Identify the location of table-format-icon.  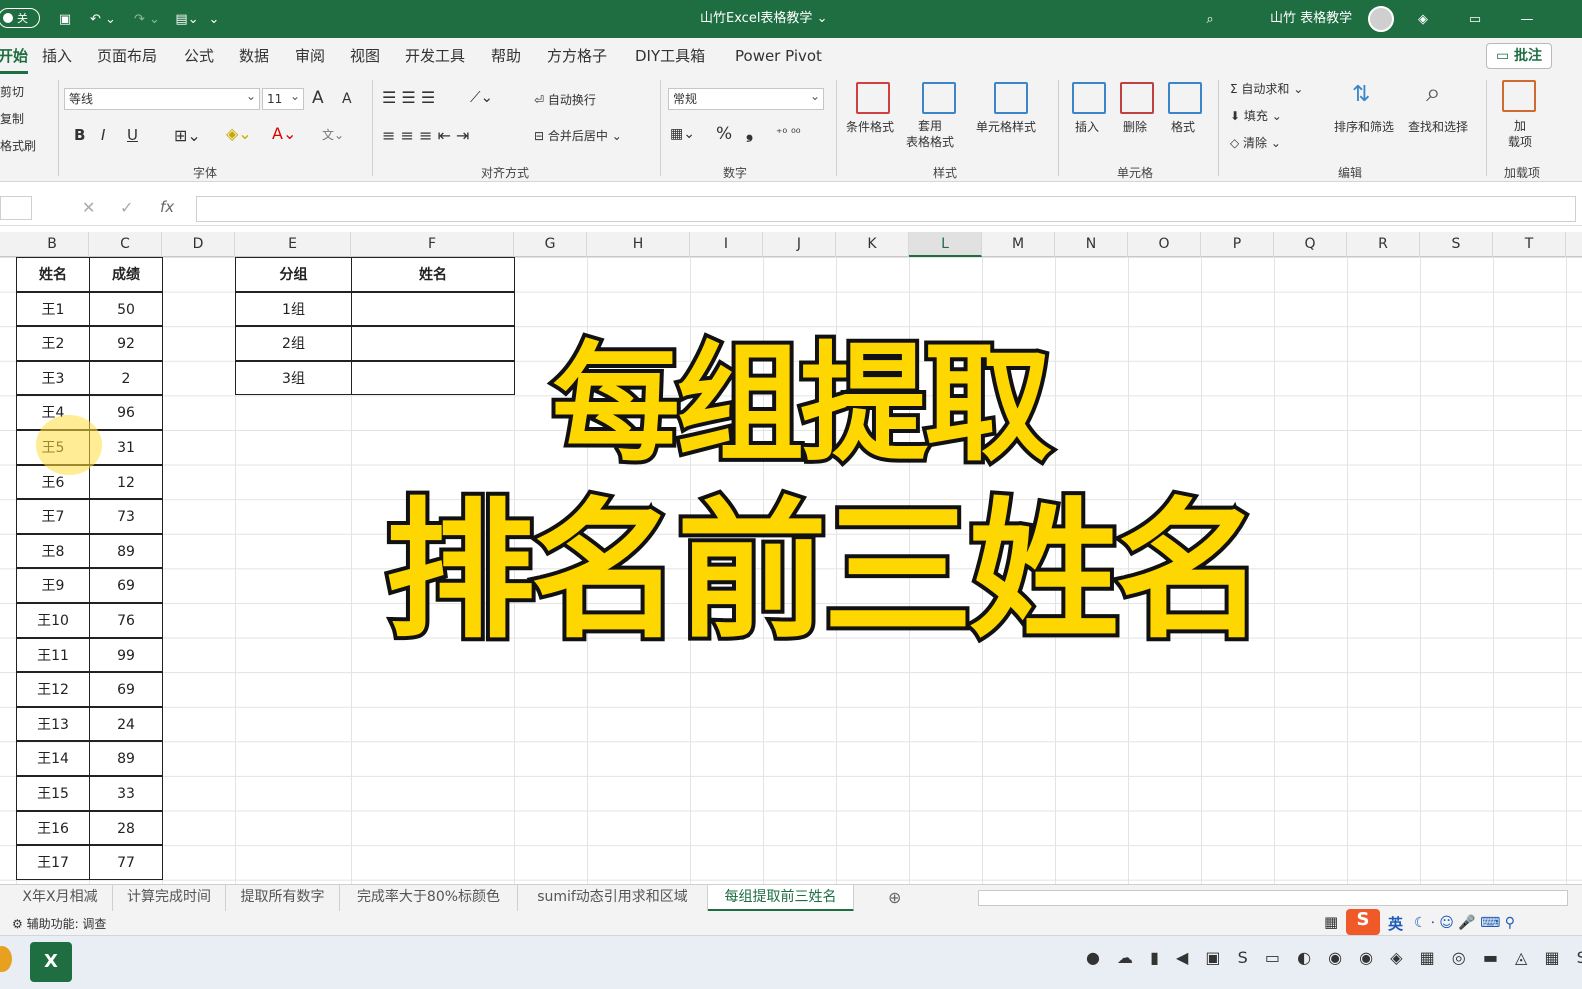
(939, 98).